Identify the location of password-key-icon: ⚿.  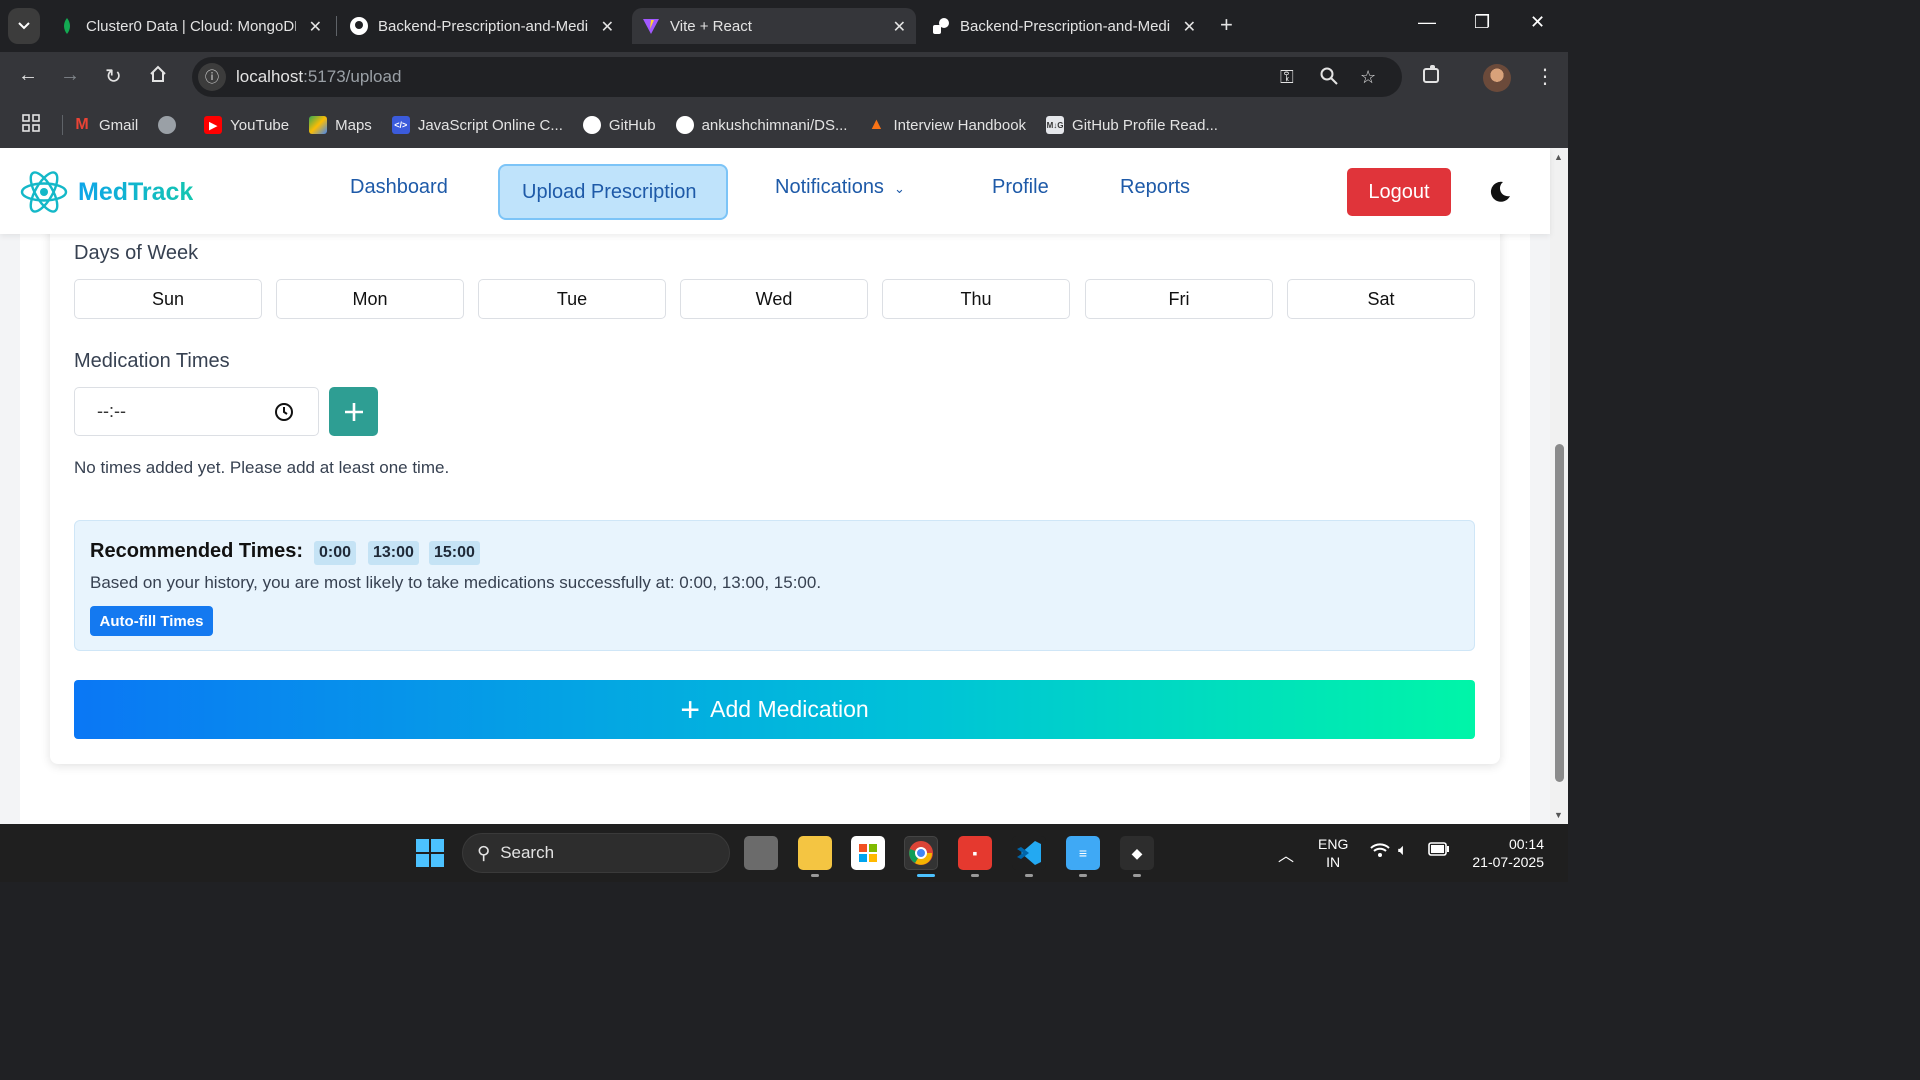
(1287, 77).